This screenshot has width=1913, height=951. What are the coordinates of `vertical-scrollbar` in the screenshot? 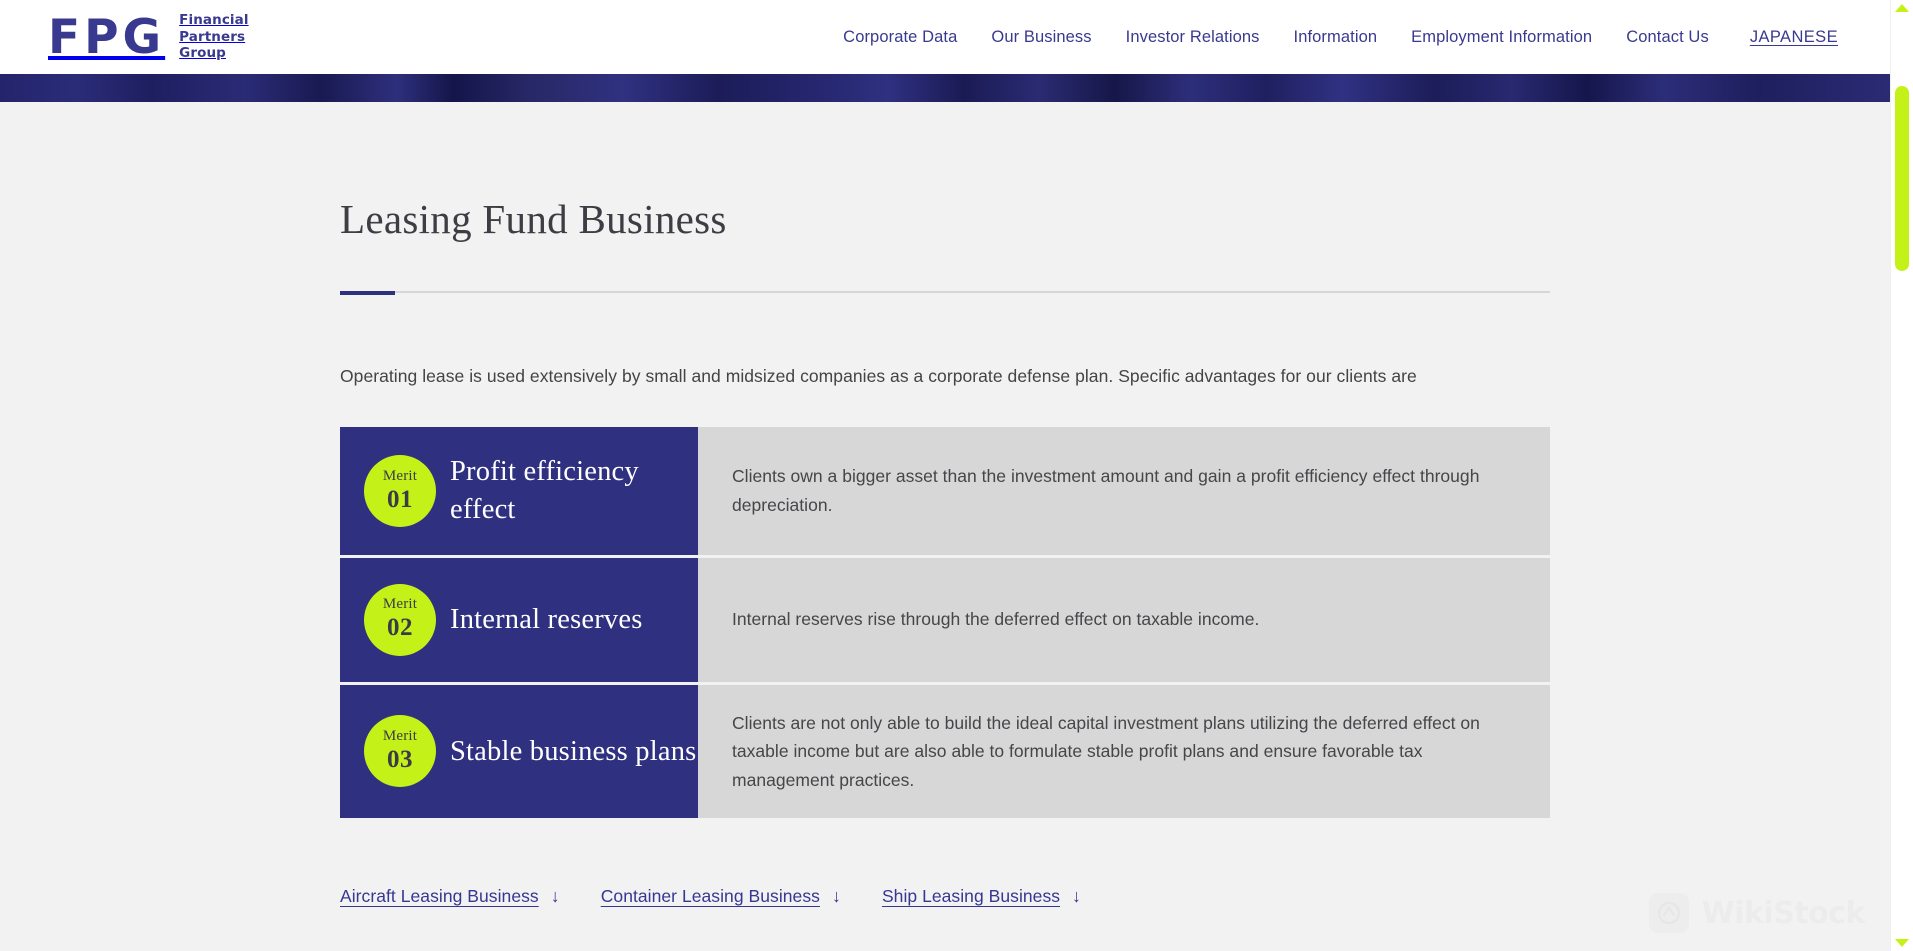 It's located at (1901, 475).